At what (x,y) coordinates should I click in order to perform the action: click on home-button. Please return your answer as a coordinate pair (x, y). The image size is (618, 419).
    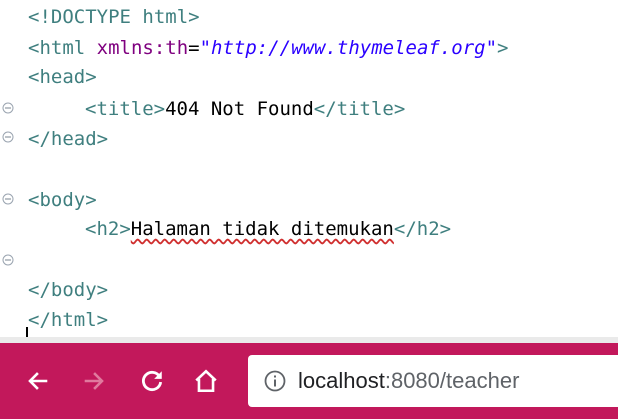
    Looking at the image, I should click on (206, 381).